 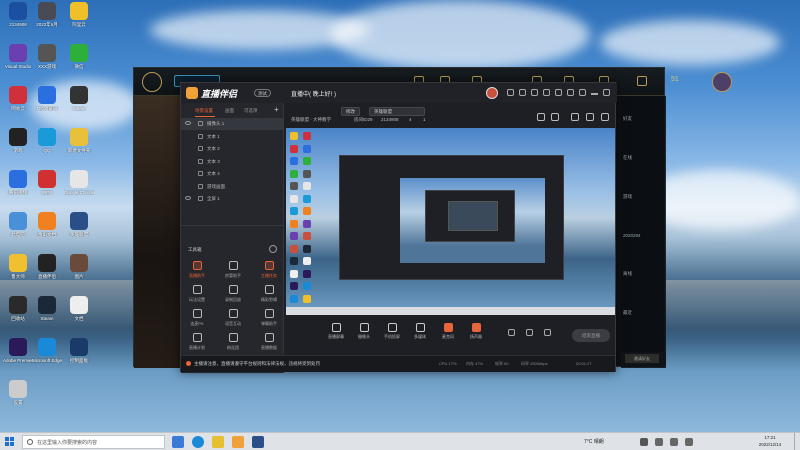 What do you see at coordinates (659, 442) in the screenshot?
I see `network-icon` at bounding box center [659, 442].